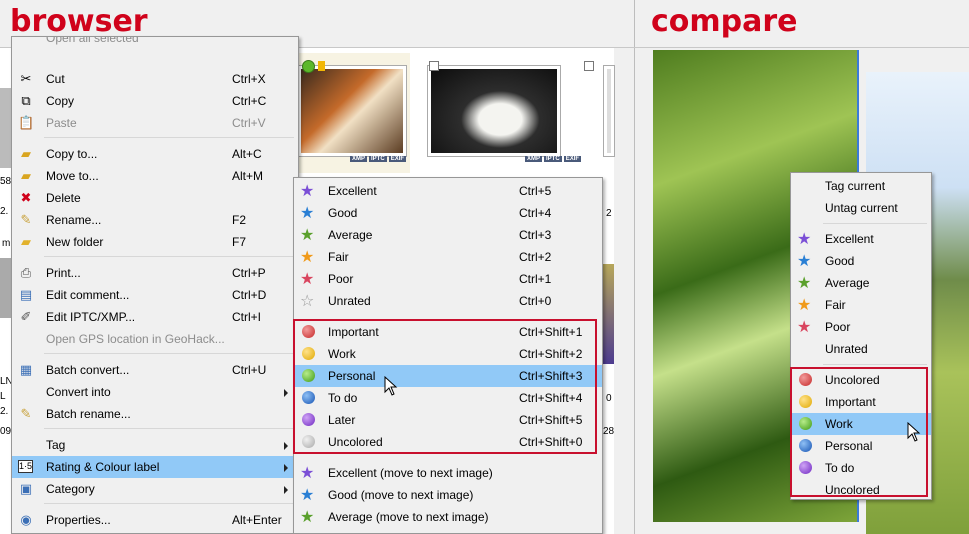 The height and width of the screenshot is (534, 969). Describe the element at coordinates (155, 392) in the screenshot. I see `menu-item-convert-into: Convert into` at that location.